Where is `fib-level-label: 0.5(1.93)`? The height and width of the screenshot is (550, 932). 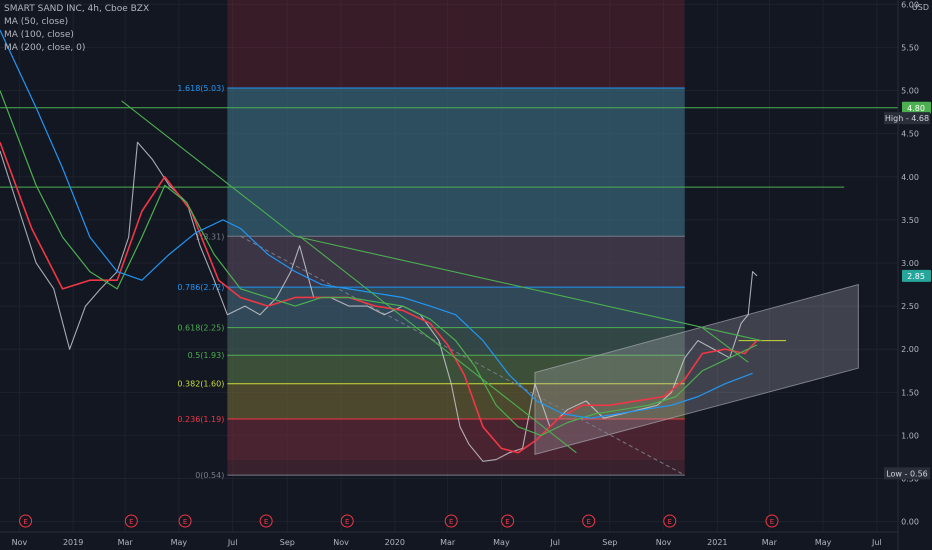
fib-level-label: 0.5(1.93) is located at coordinates (206, 355).